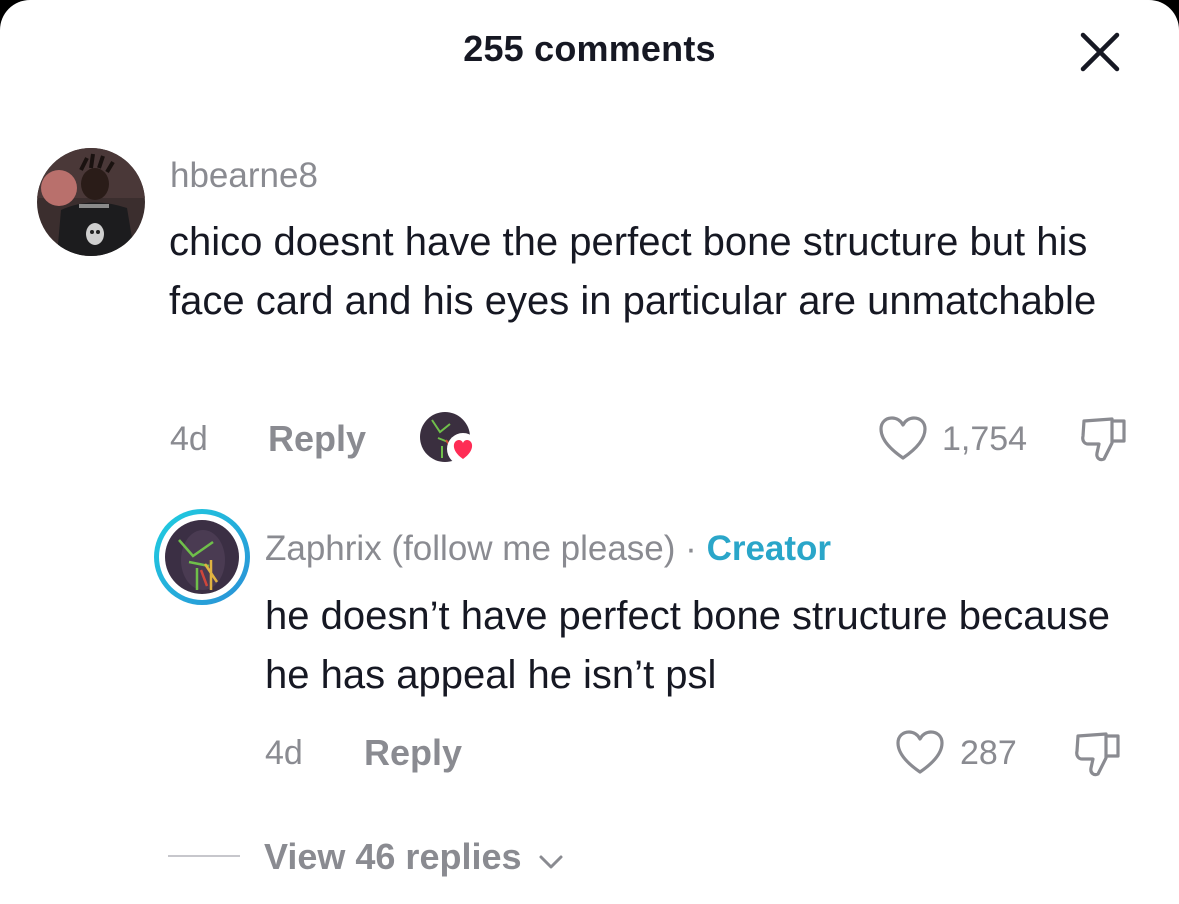 This screenshot has width=1179, height=904. Describe the element at coordinates (91, 202) in the screenshot. I see `avatar` at that location.